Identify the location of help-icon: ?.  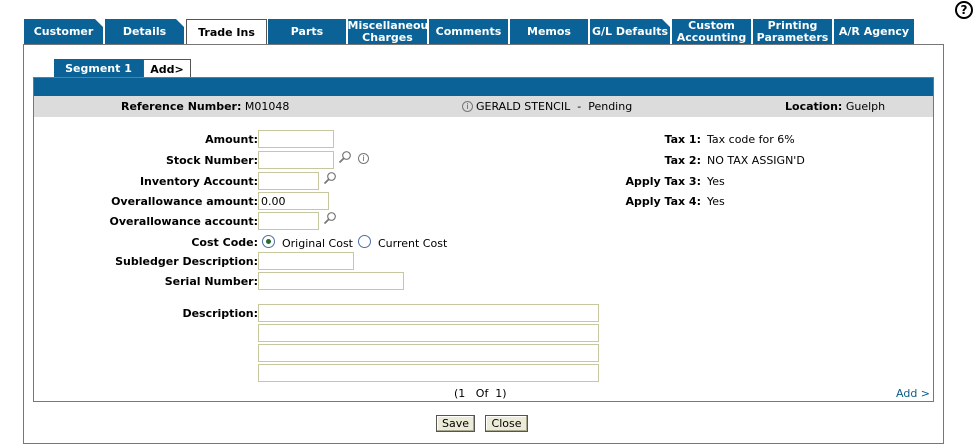
(964, 10).